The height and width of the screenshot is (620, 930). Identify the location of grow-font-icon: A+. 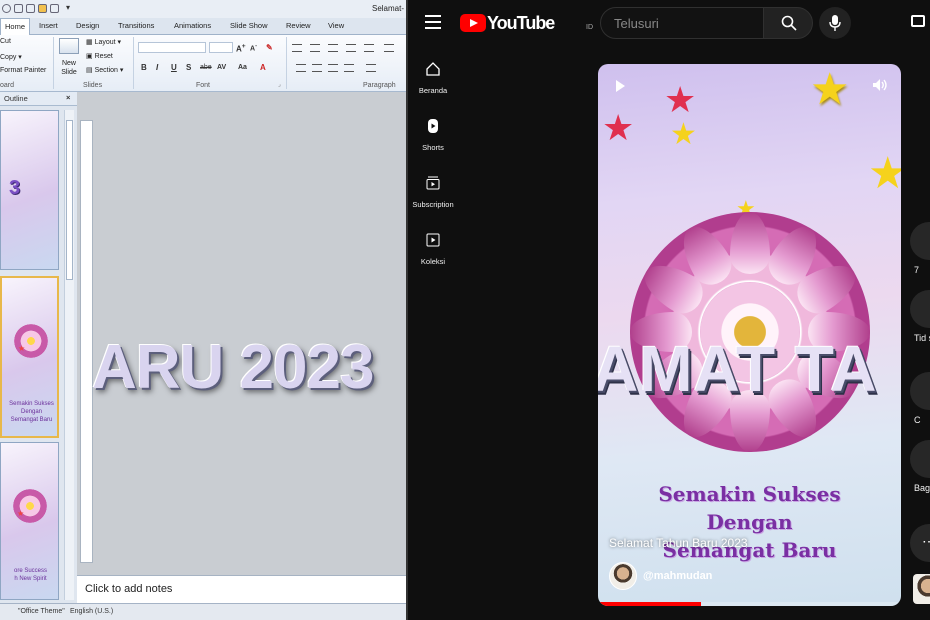
(241, 48).